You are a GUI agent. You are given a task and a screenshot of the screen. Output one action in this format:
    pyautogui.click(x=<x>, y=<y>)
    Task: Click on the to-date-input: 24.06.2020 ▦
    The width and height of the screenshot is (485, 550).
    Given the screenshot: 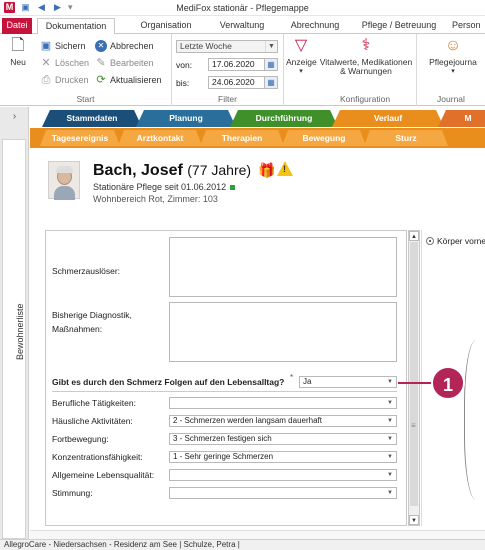 What is the action you would take?
    pyautogui.click(x=243, y=82)
    